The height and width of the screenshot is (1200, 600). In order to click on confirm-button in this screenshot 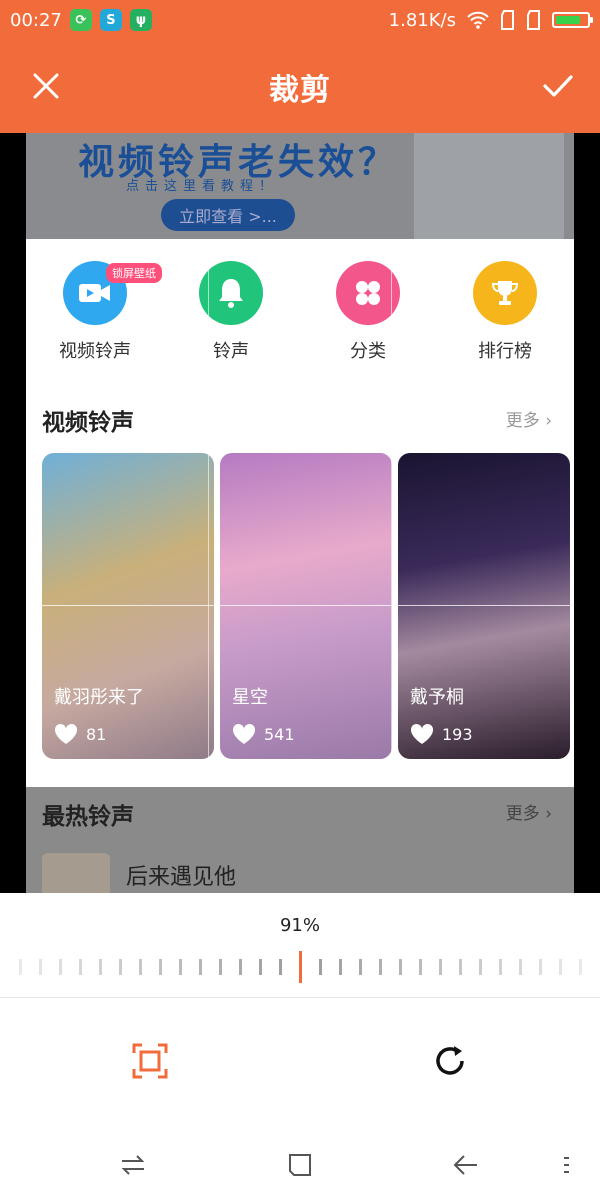, I will do `click(558, 86)`.